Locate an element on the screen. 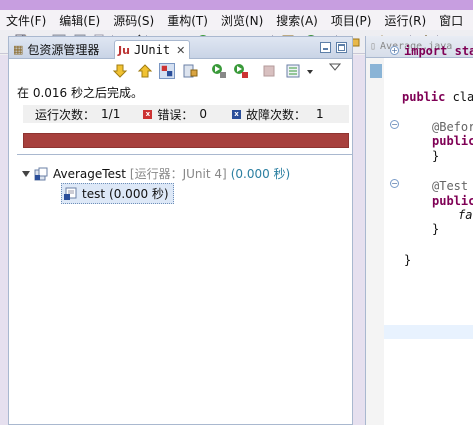  tab-package-explorer-label: 包资源管理器 is located at coordinates (63, 50).